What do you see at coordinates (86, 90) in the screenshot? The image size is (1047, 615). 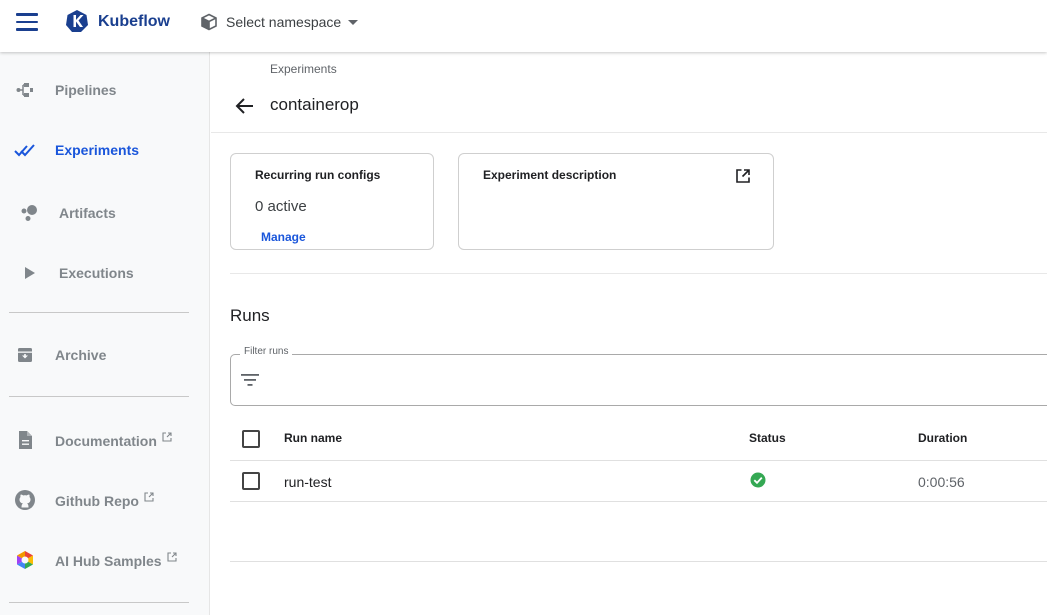 I see `sidebar-item-label: Pipelines` at bounding box center [86, 90].